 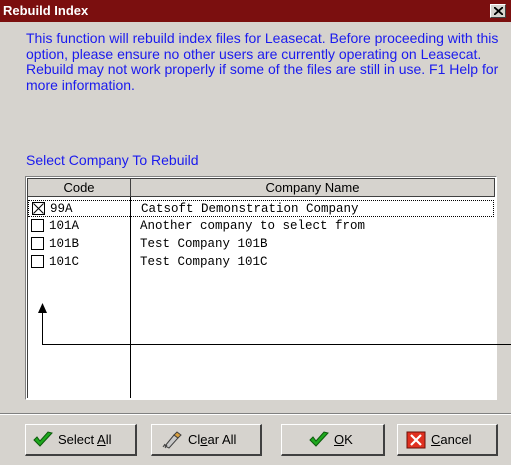 I want to click on table-row: 101B Test Company 101B, so click(x=261, y=244).